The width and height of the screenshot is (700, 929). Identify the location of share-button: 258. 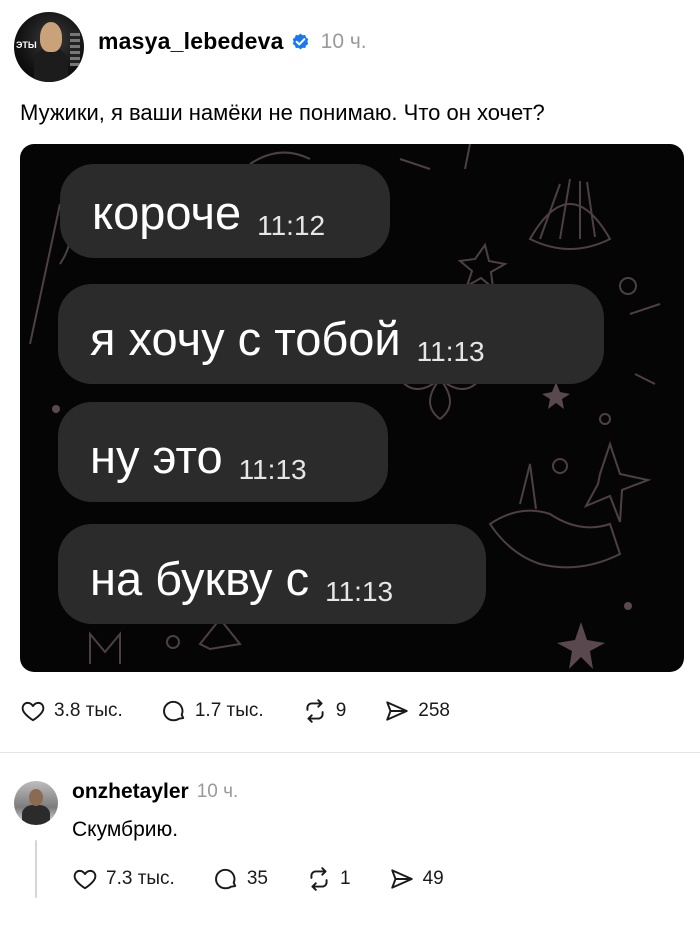
(417, 711).